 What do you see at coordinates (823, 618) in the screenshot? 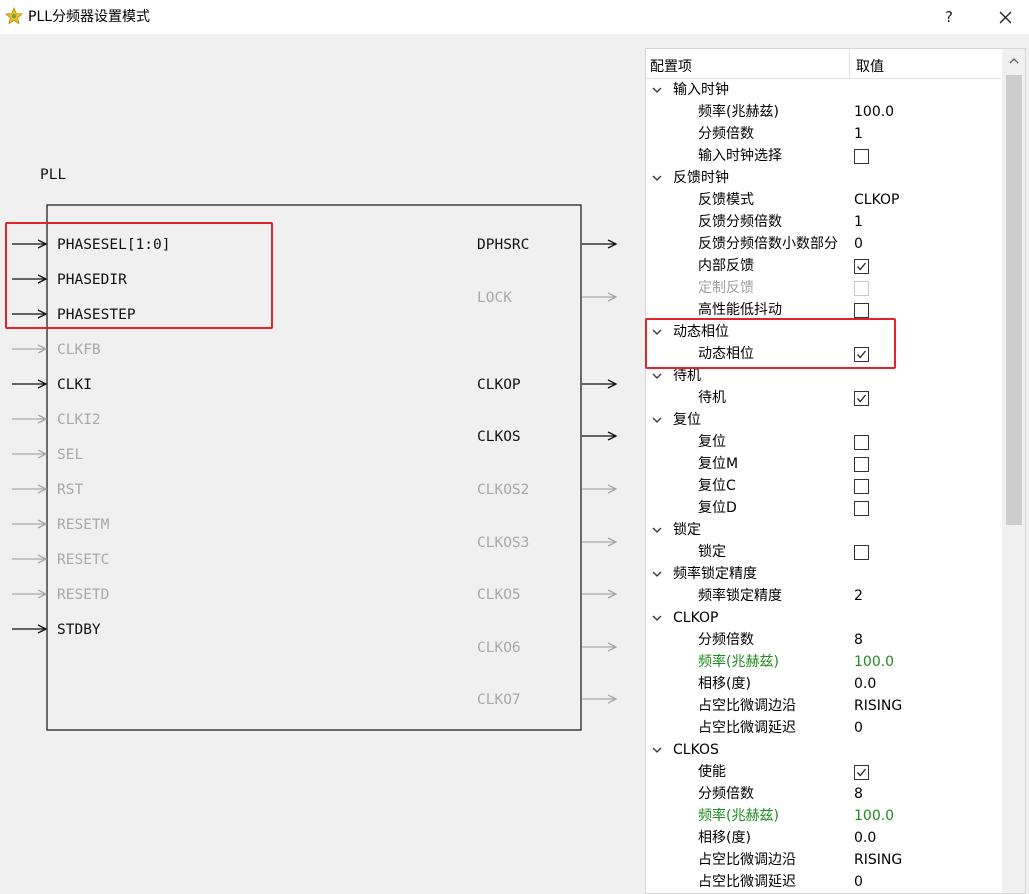
I see `tree-group-row: CLKOP` at bounding box center [823, 618].